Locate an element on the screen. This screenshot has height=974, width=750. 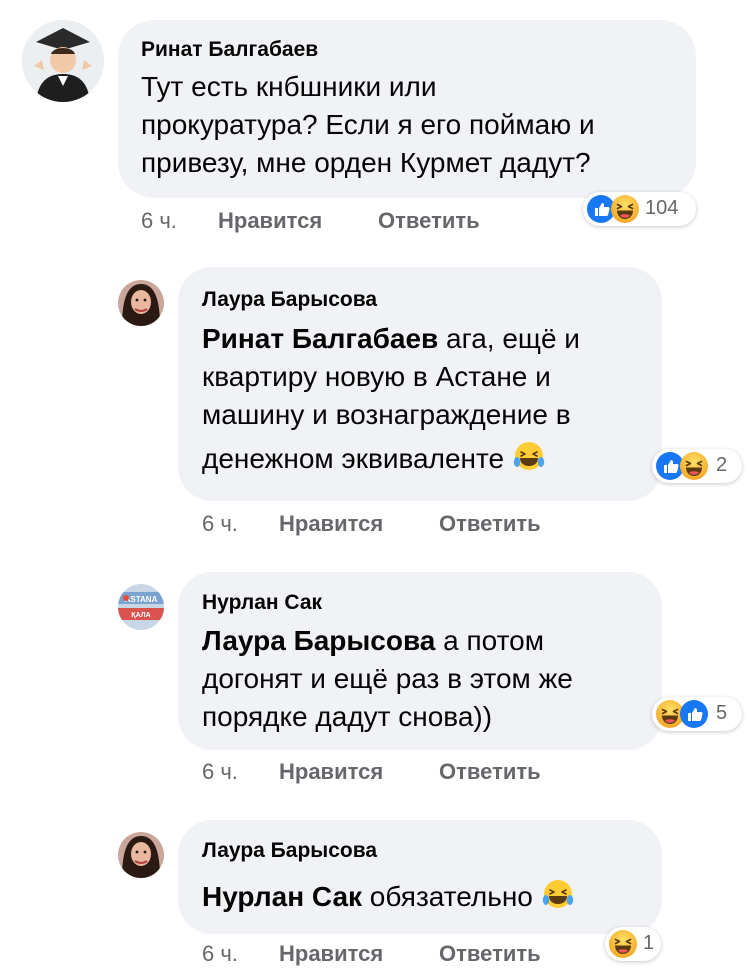
reply-button: Ответить is located at coordinates (490, 954).